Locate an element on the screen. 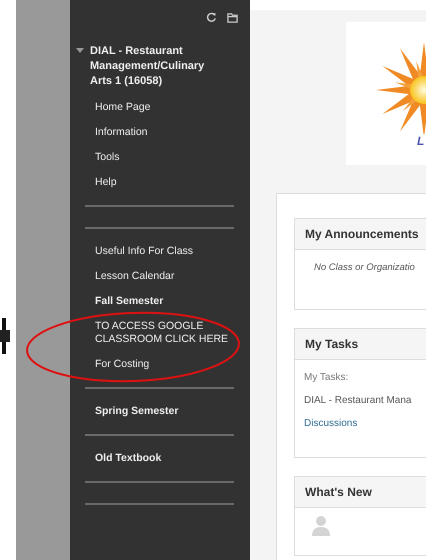 Image resolution: width=426 pixels, height=560 pixels. menu-link: Useful Info For Class is located at coordinates (165, 251).